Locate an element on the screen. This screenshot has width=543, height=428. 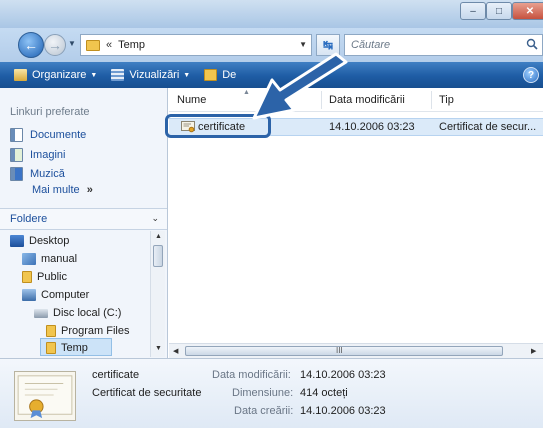
title-bar: – □ ✕ is located at coordinates (271, 14).